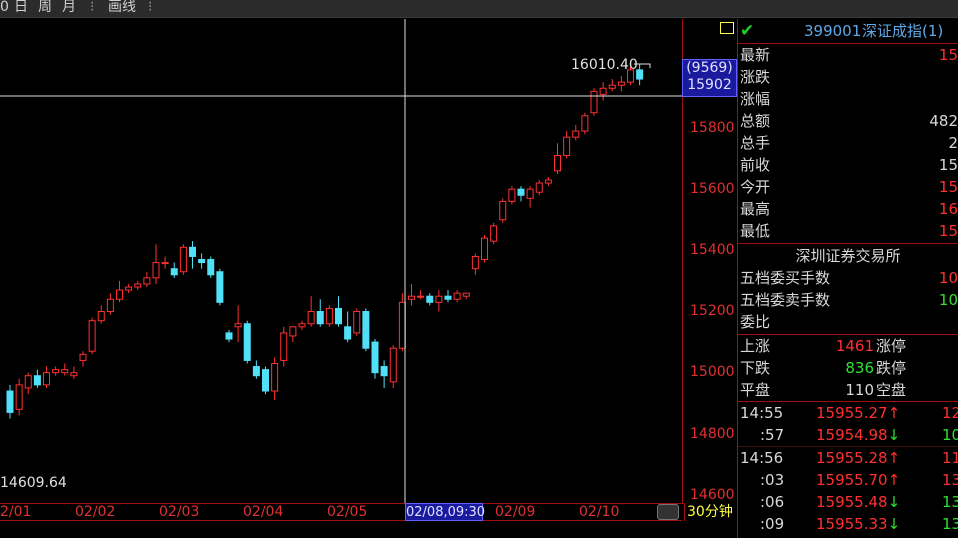  Describe the element at coordinates (848, 209) in the screenshot. I see `quote-row-high: 最高 16` at that location.